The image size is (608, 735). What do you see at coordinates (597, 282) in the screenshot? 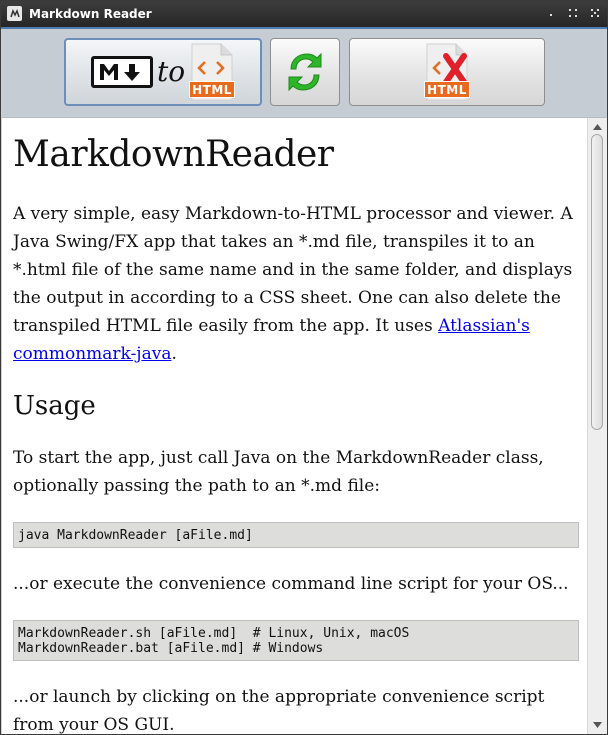
I see `scrollbar-thumb` at bounding box center [597, 282].